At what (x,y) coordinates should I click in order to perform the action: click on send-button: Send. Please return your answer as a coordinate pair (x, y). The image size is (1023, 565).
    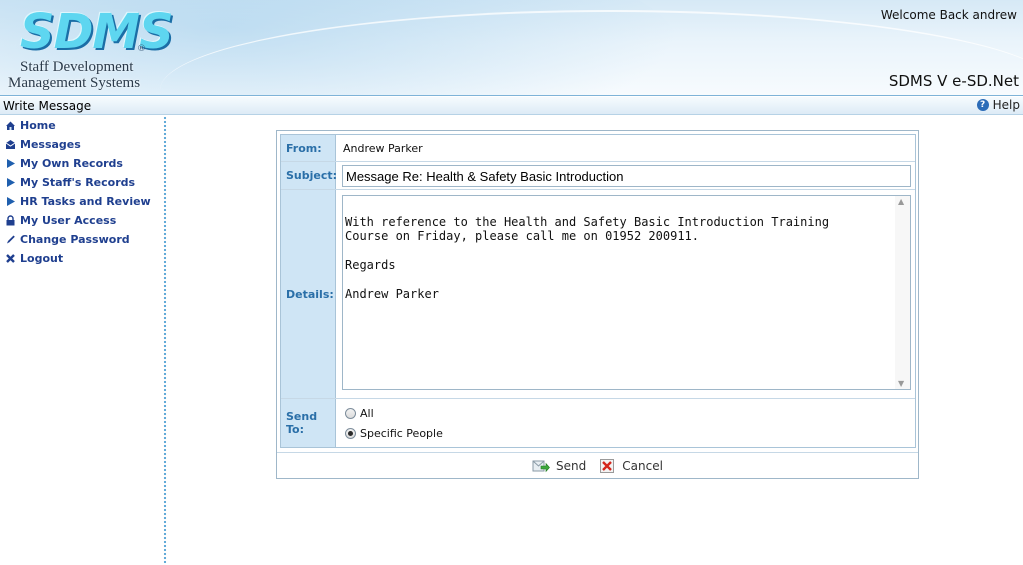
    Looking at the image, I should click on (559, 466).